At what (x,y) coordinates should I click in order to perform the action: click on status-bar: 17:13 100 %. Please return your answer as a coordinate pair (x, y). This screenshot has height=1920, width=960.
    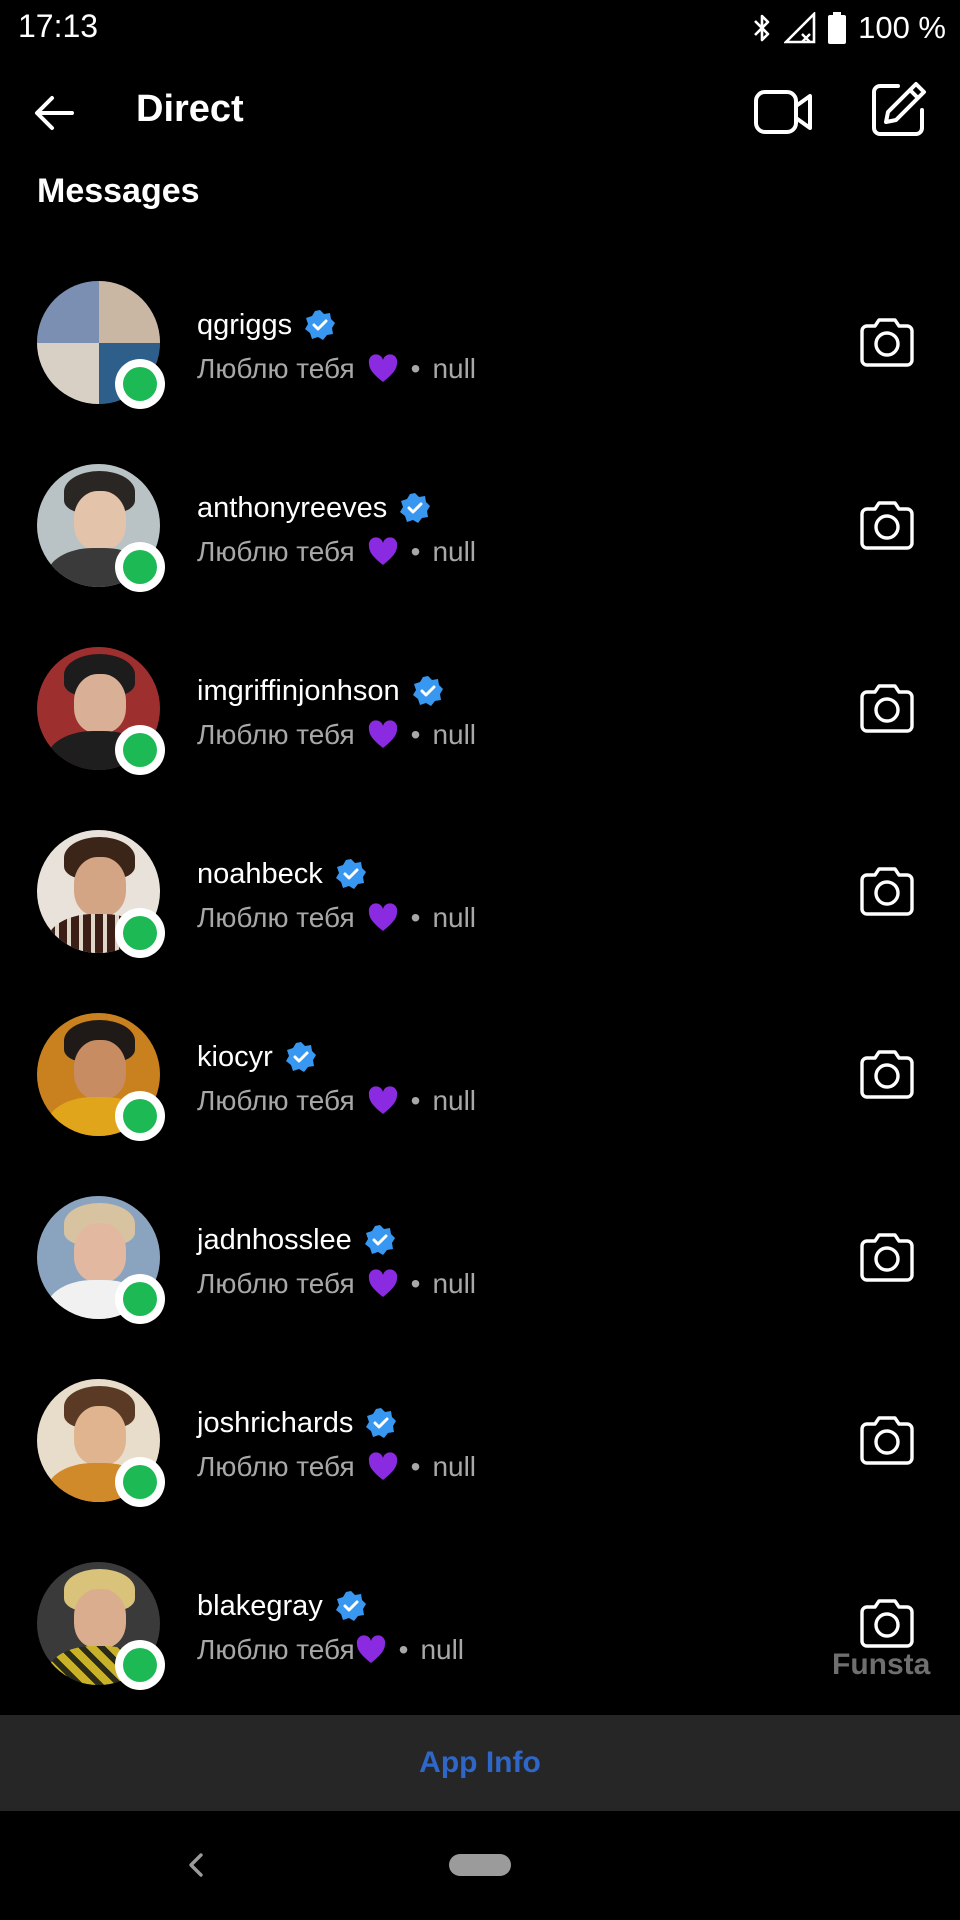
    Looking at the image, I should click on (480, 28).